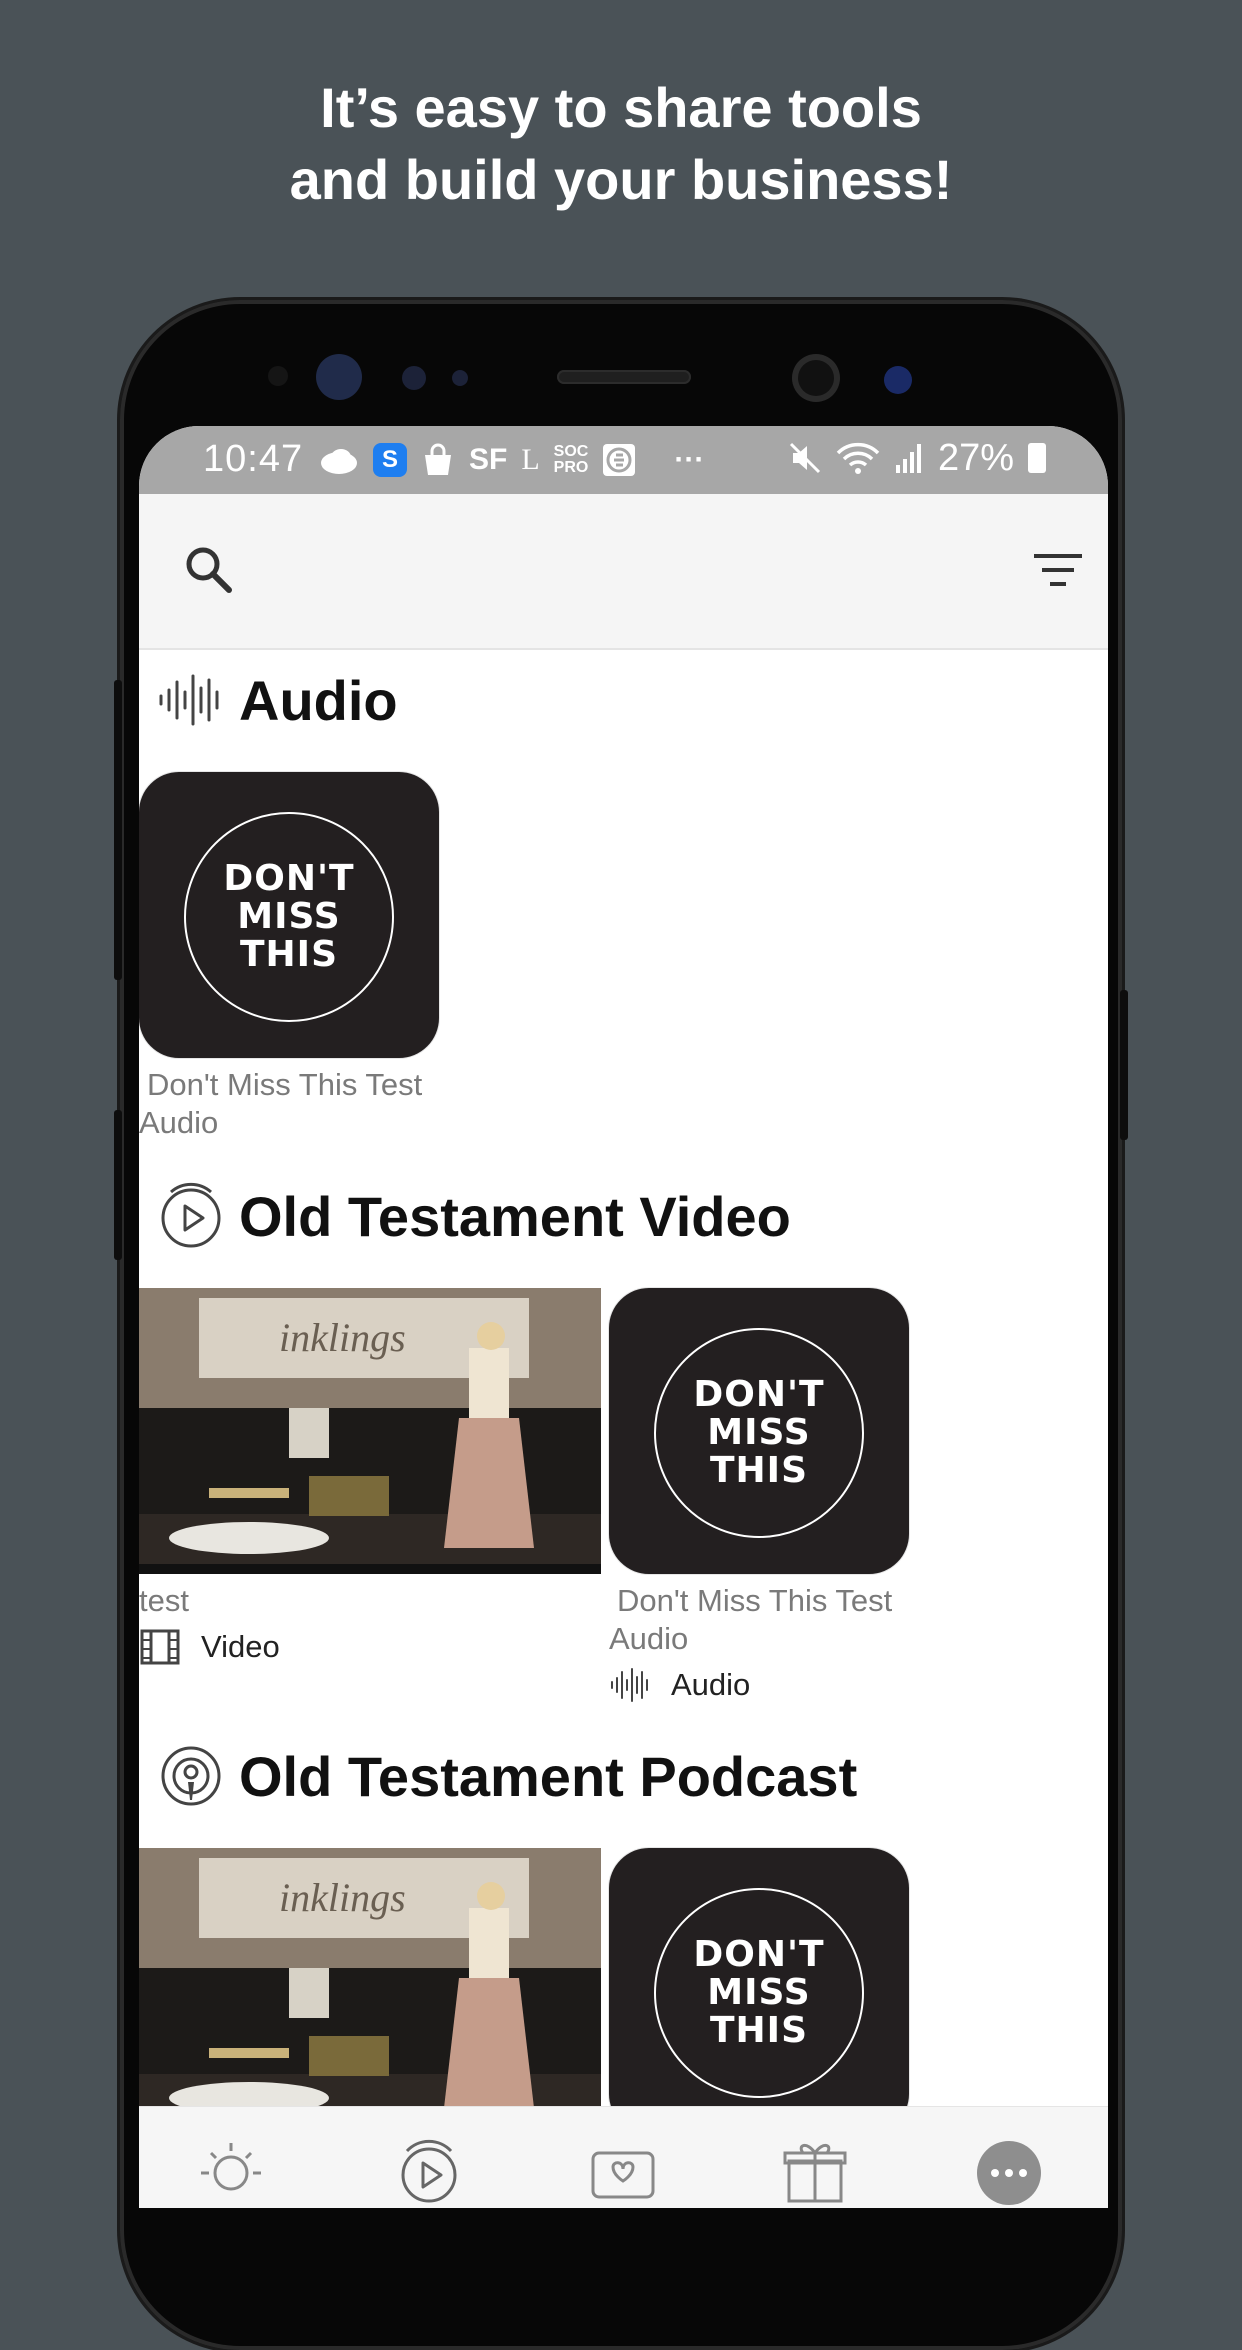 This screenshot has height=2350, width=1242. What do you see at coordinates (623, 2169) in the screenshot?
I see `chat-heart-icon` at bounding box center [623, 2169].